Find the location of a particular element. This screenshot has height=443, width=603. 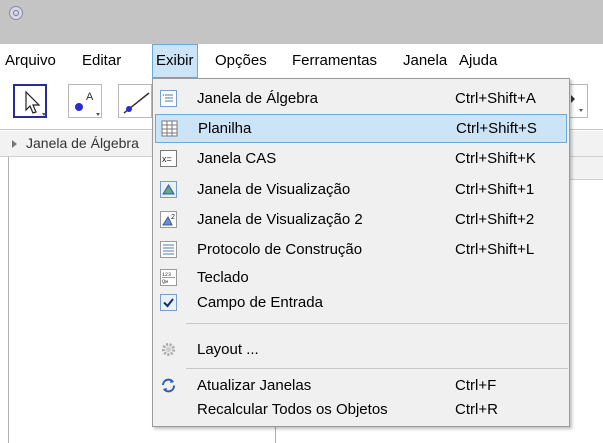

menu-item-janela-visualizacao-2: 2 Janela de Visualização 2 Ctrl+Shift+2 is located at coordinates (361, 219).